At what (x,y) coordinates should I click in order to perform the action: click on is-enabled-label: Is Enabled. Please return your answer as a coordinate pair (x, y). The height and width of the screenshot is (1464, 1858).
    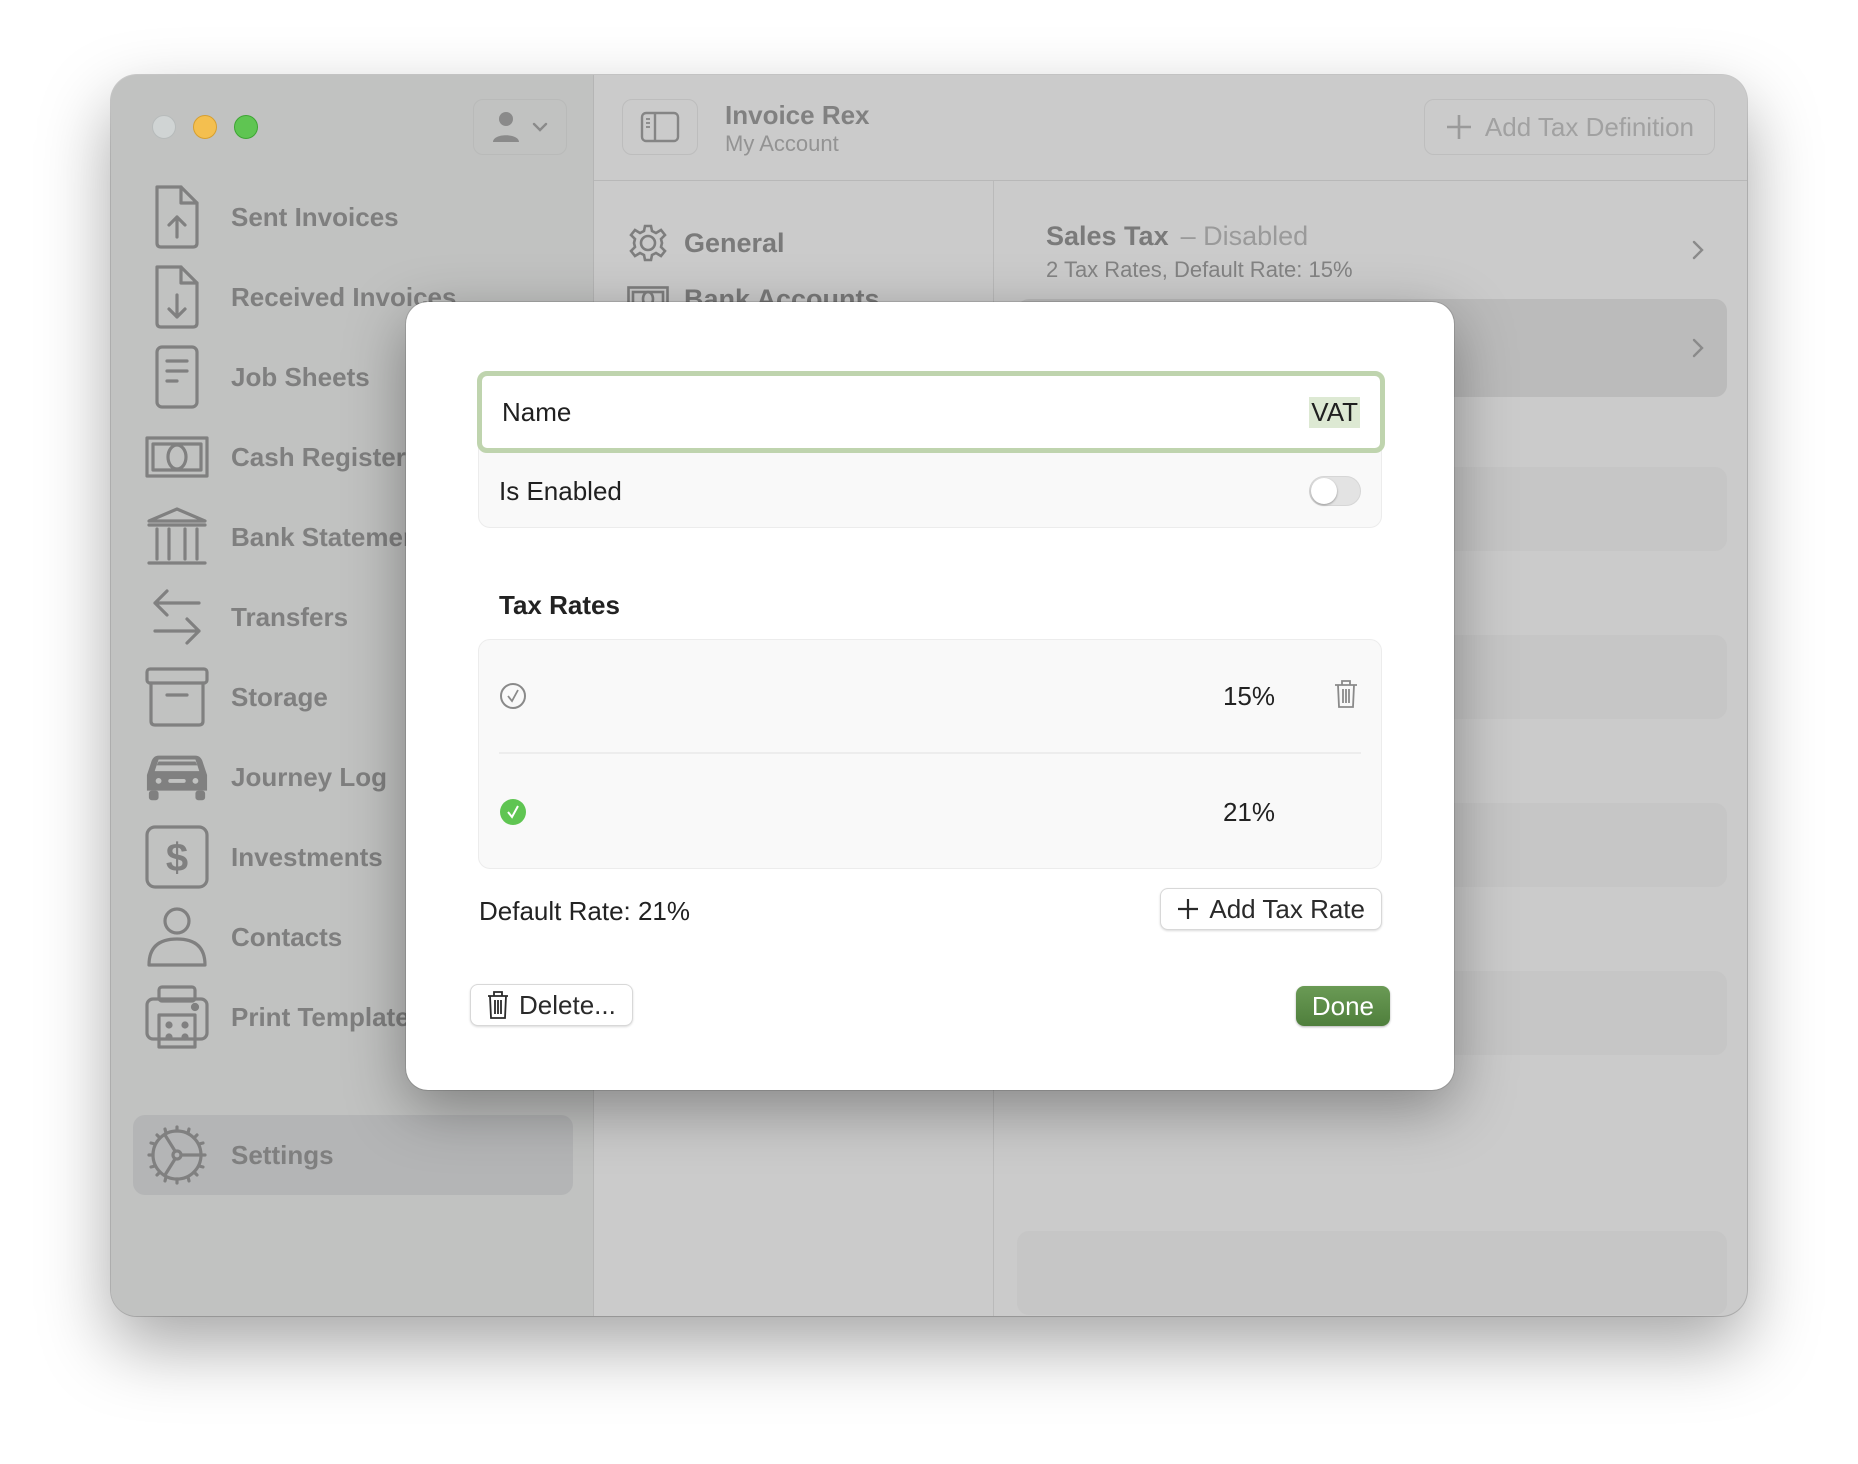
    Looking at the image, I should click on (560, 490).